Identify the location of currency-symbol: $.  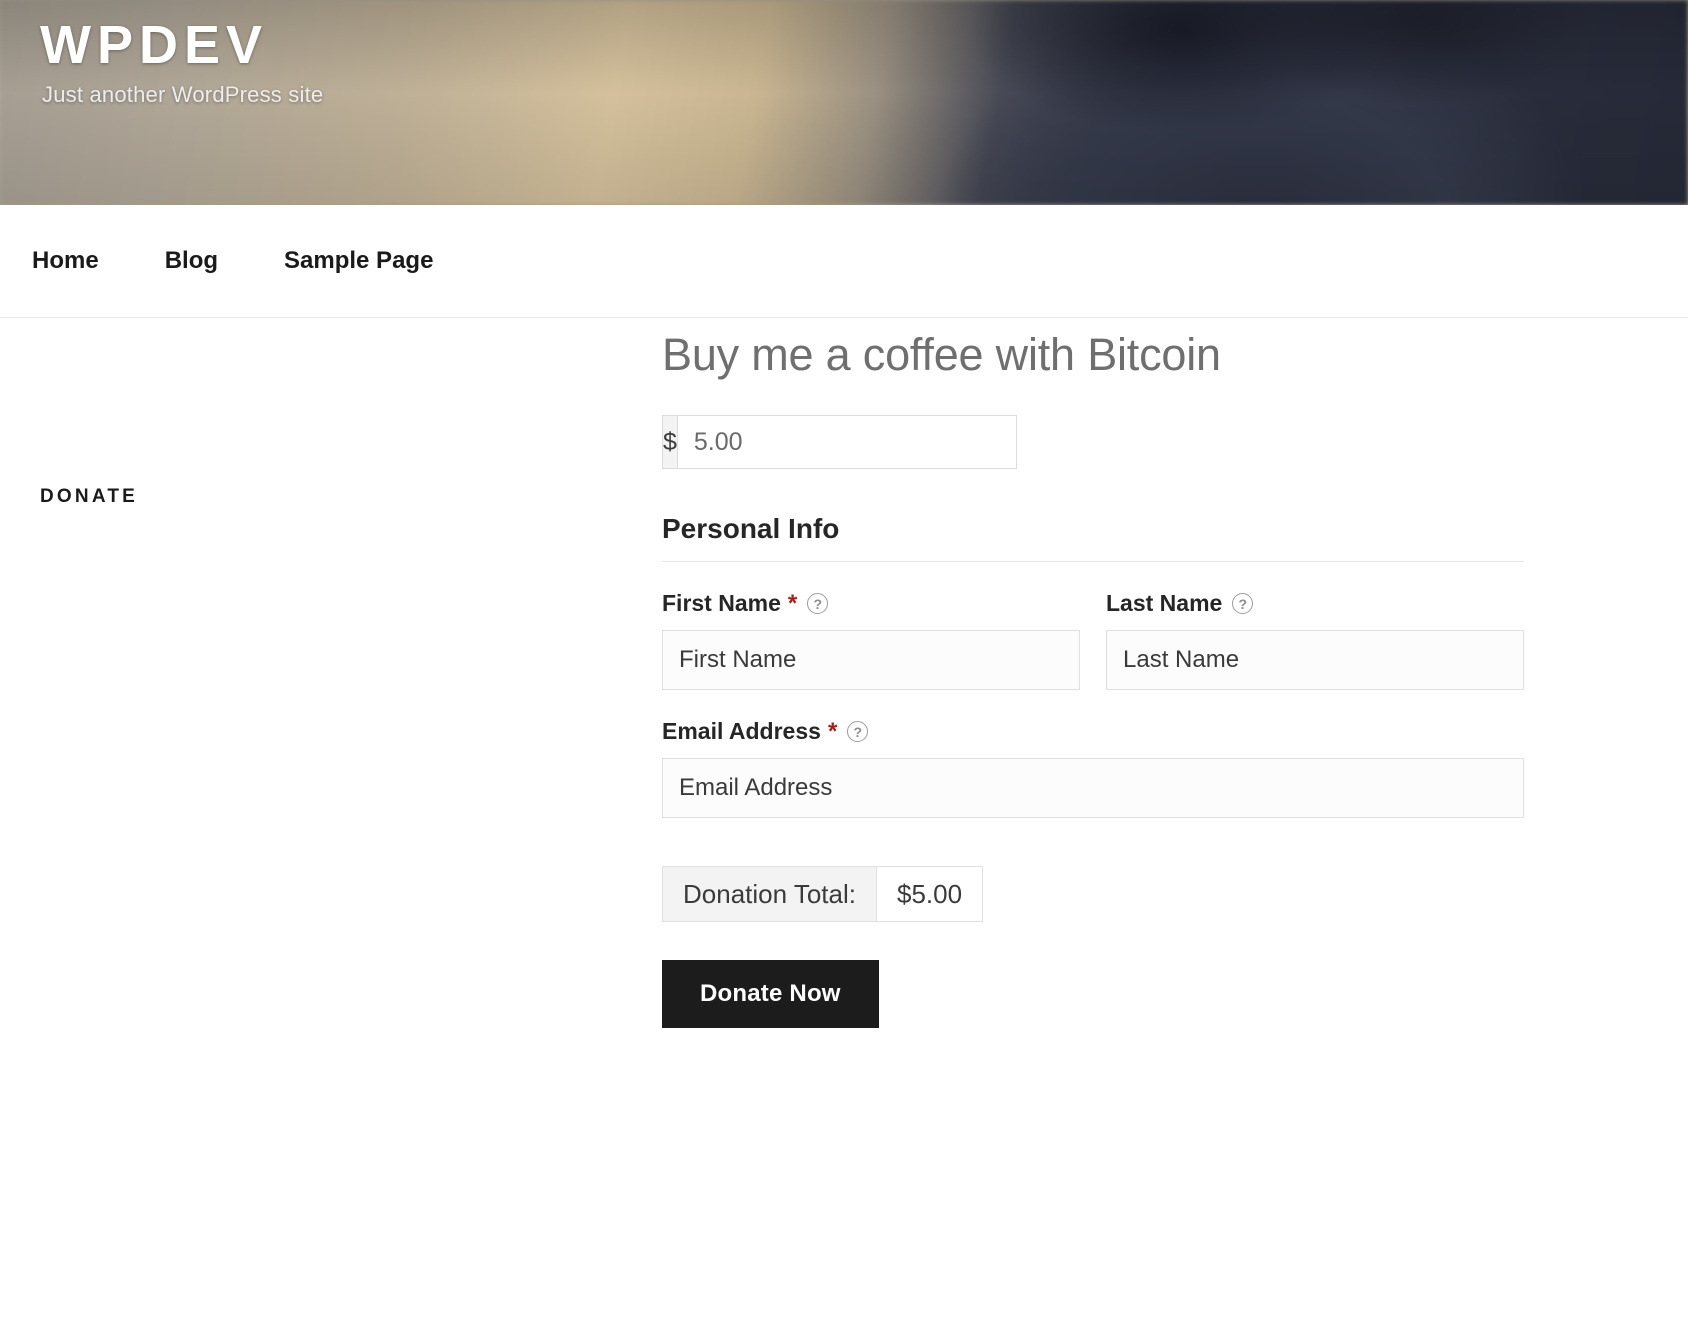
(669, 442).